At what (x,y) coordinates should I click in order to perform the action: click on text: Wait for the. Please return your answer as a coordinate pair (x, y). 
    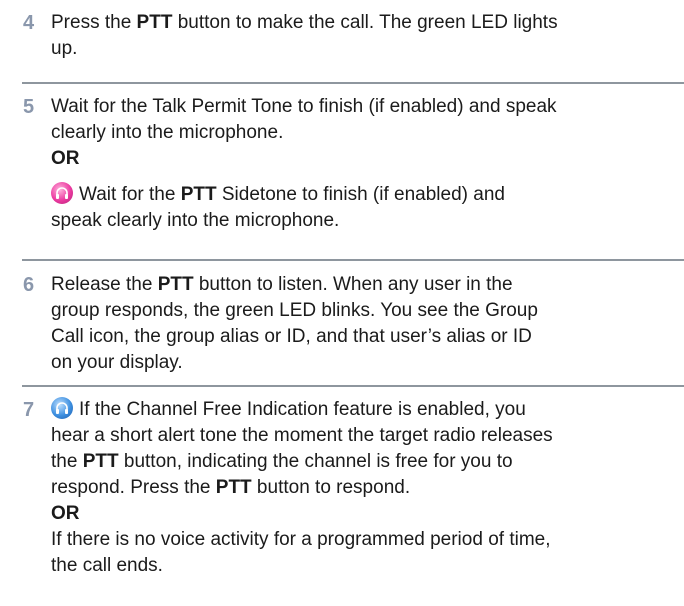
    Looking at the image, I should click on (130, 194).